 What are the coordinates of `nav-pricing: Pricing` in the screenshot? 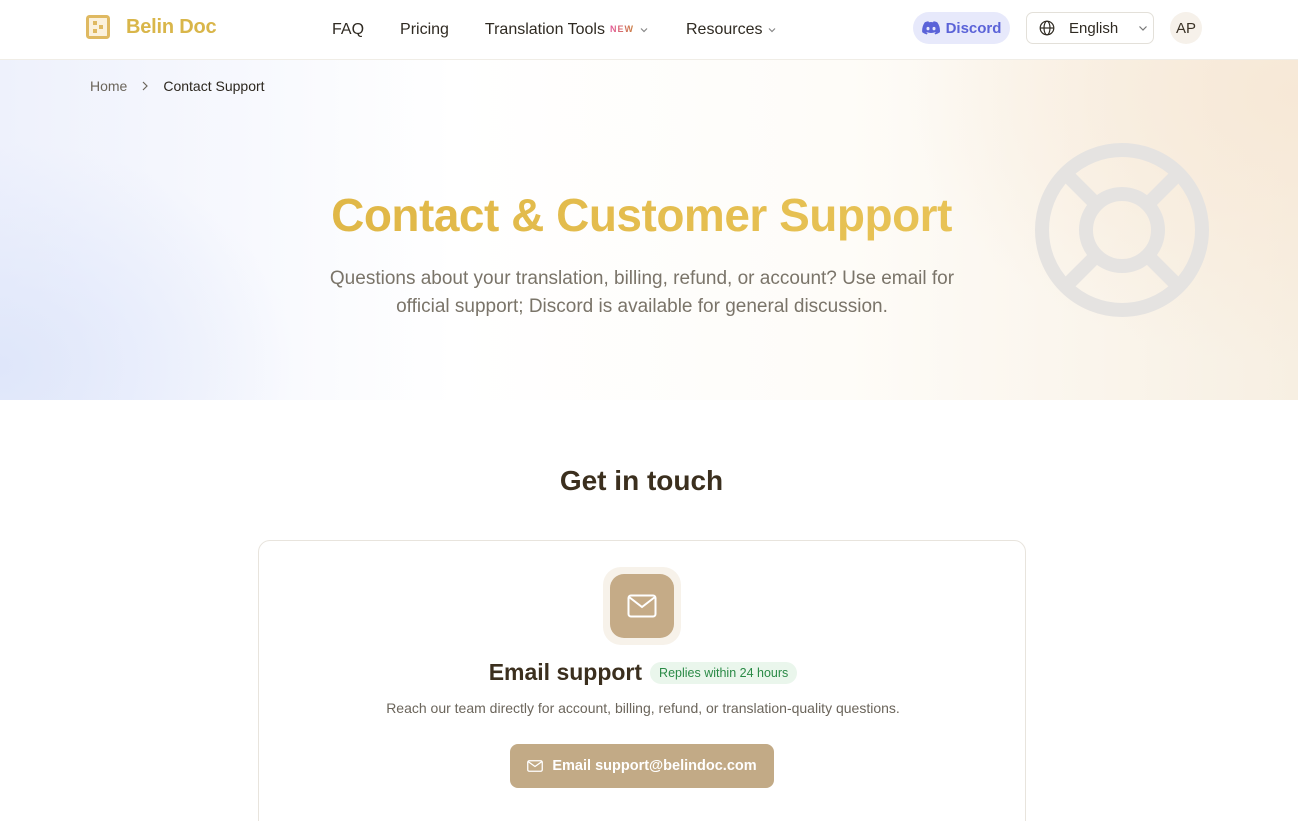 It's located at (424, 30).